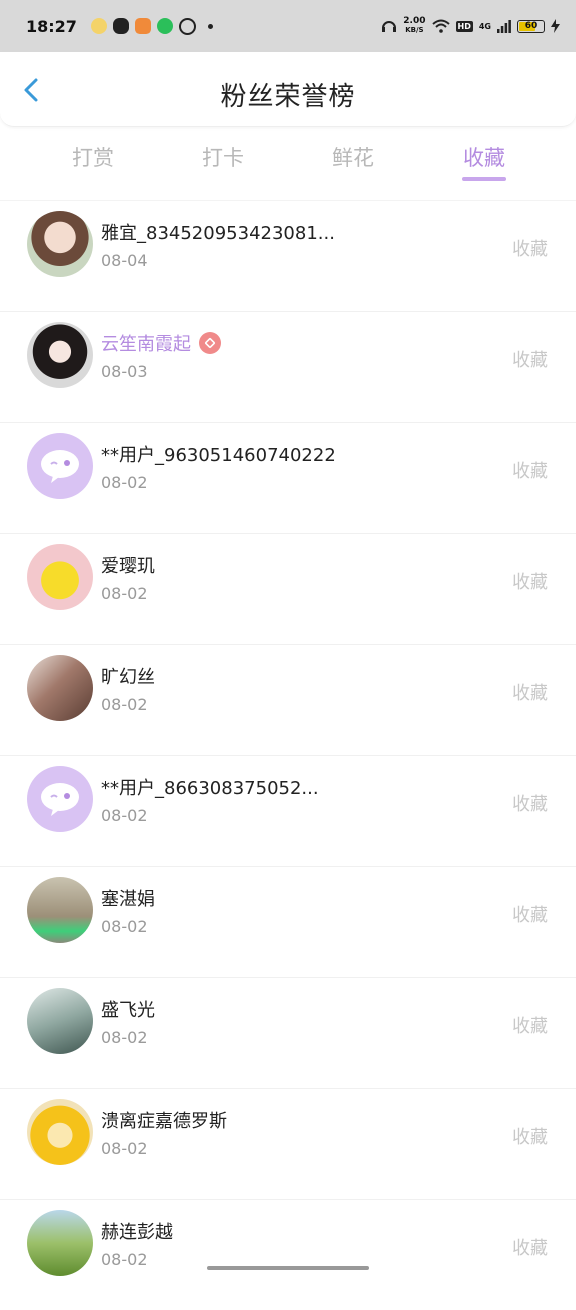 The width and height of the screenshot is (576, 1310). I want to click on user-name-text: 云笙南霞起, so click(146, 344).